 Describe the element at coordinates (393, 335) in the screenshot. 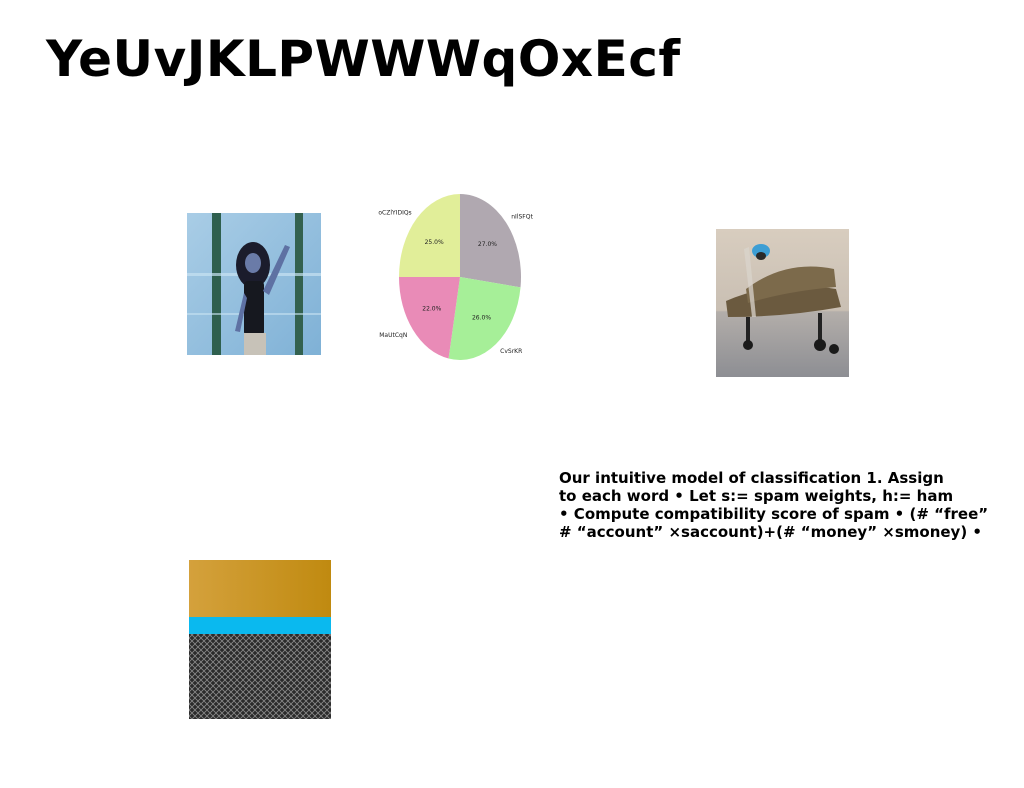

I see `pie-category-label: MaUtCqN` at that location.